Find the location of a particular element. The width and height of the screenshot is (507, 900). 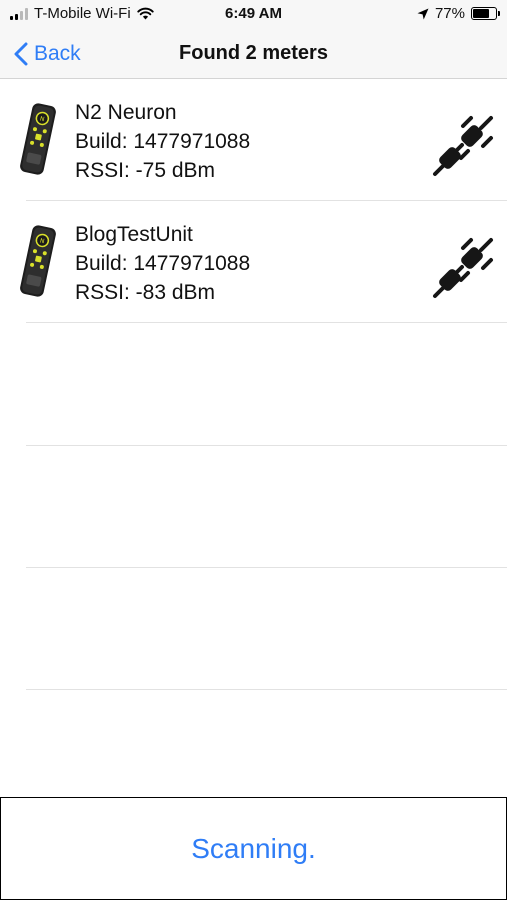

navigation-bar: Back Found 2 meters is located at coordinates (253, 54).